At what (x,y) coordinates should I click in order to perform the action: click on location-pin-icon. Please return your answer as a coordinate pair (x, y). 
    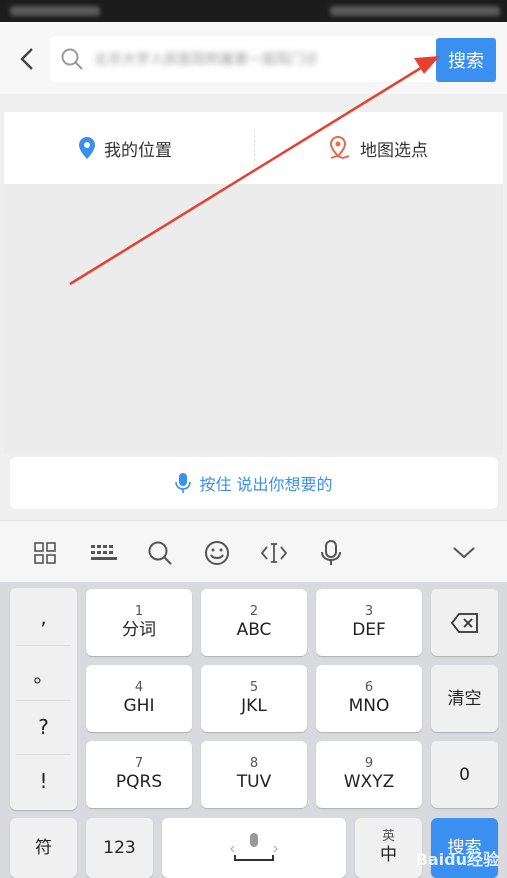
    Looking at the image, I should click on (87, 148).